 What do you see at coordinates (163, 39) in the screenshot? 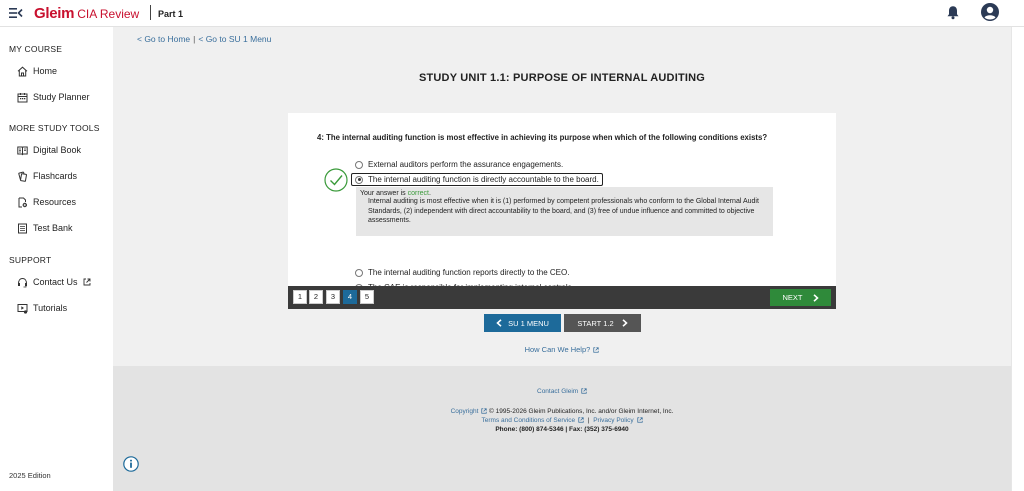
I see `go-home-link: < Go to Home` at bounding box center [163, 39].